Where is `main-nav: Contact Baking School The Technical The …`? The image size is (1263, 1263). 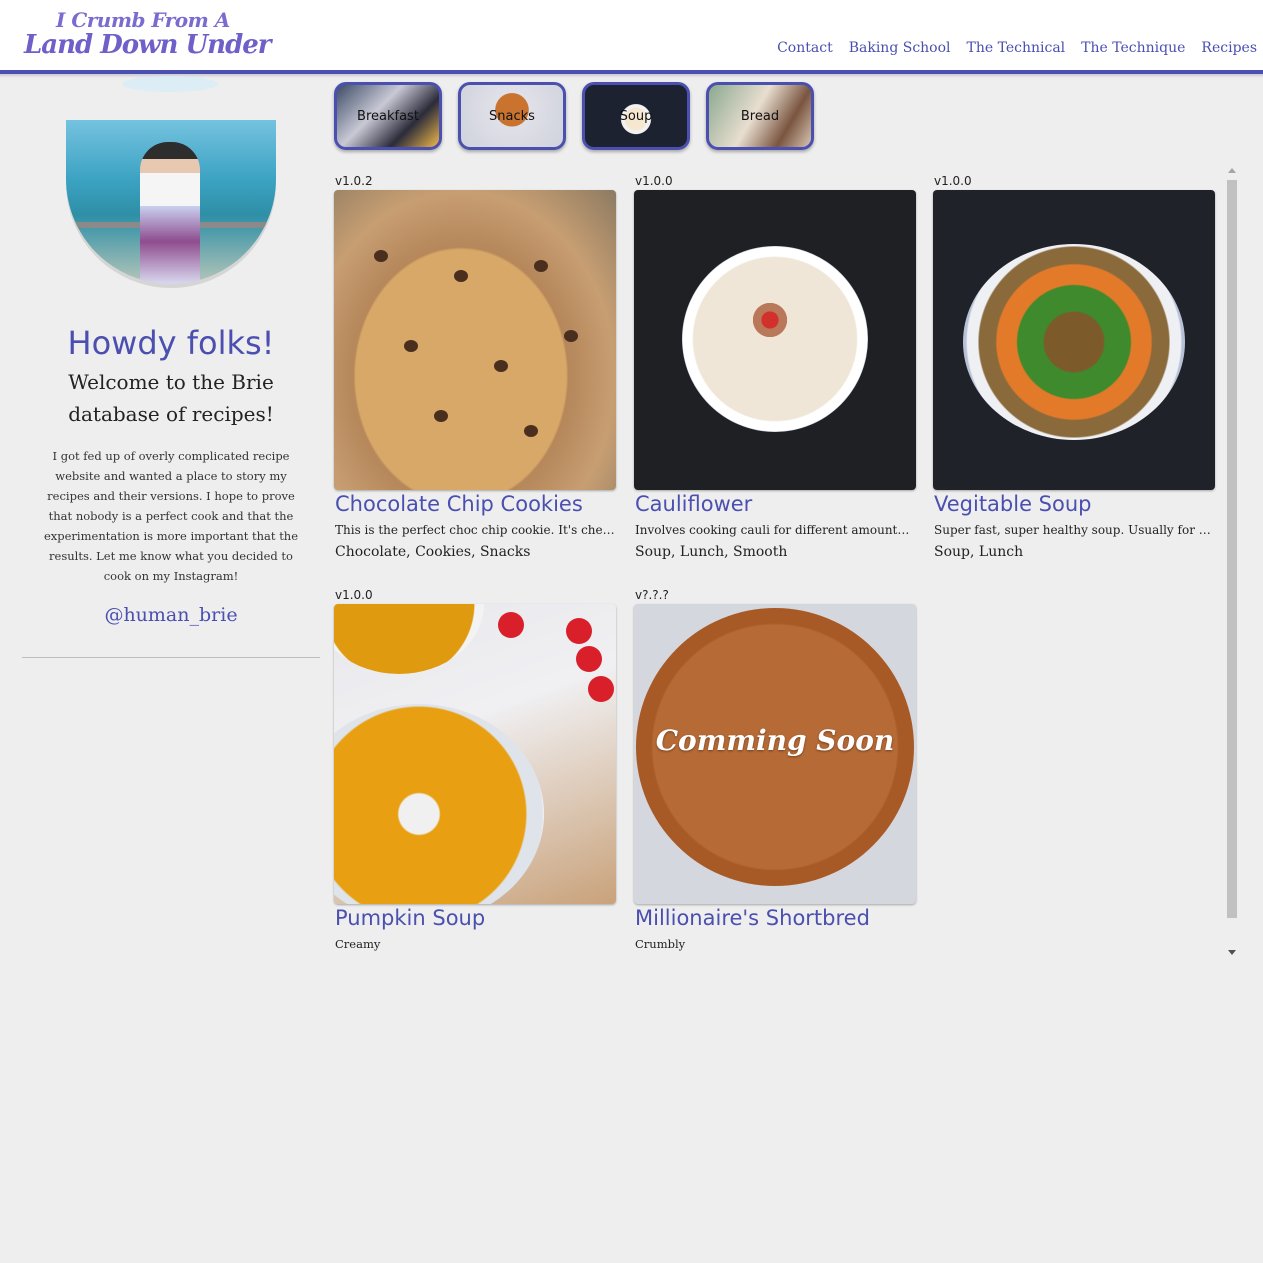
main-nav: Contact Baking School The Technical The … is located at coordinates (1017, 48).